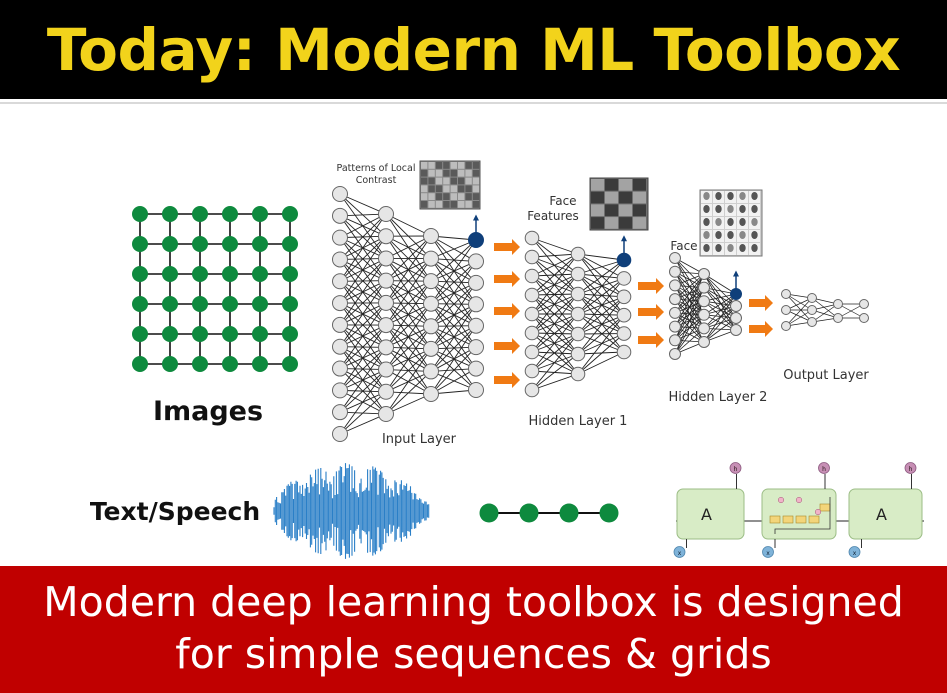  What do you see at coordinates (826, 375) in the screenshot?
I see `output-layer-label: Output Layer` at bounding box center [826, 375].